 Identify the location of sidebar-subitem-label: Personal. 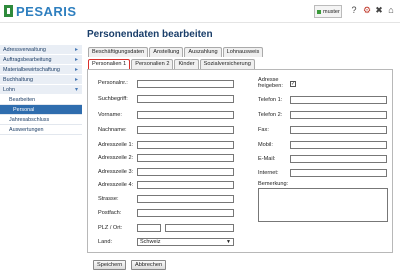
(24, 110).